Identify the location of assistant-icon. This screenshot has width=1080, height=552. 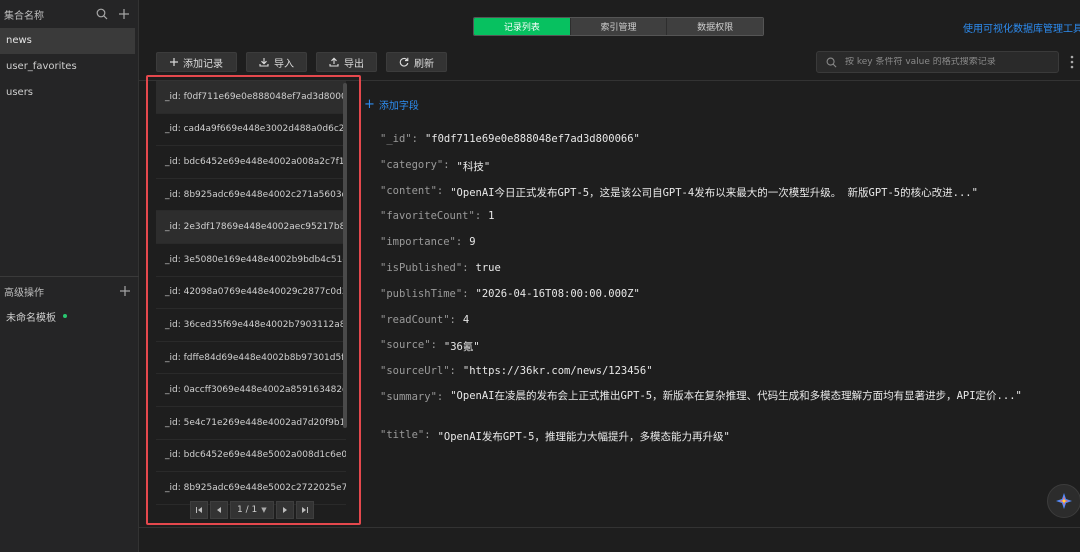
(1064, 501).